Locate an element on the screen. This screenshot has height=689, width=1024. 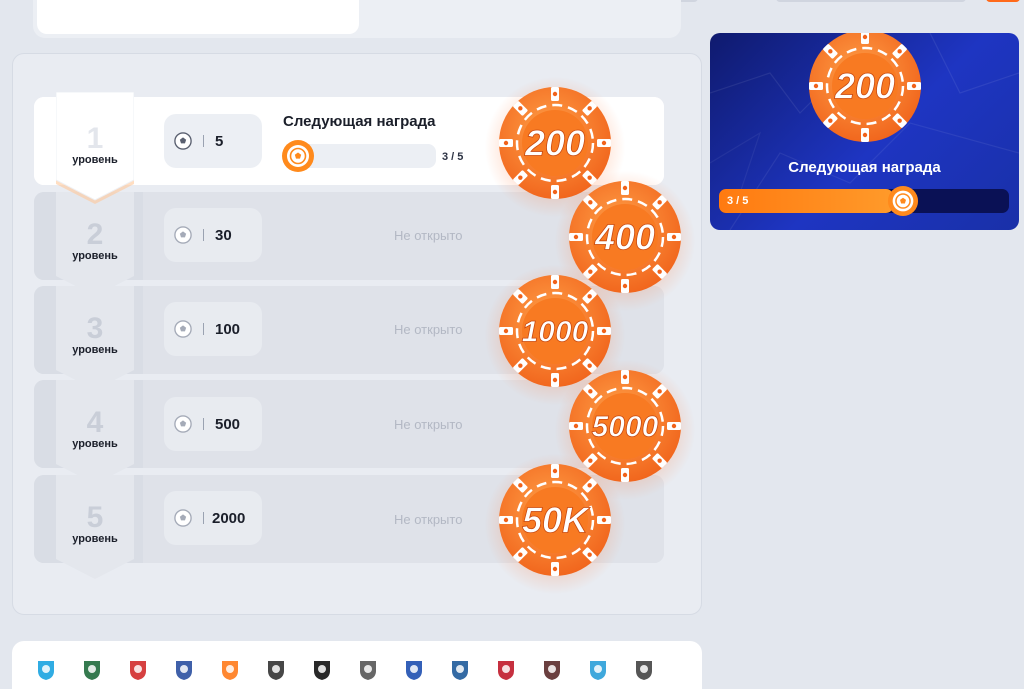
next-reward-card: 200 Следующая награда 3 / 5 is located at coordinates (864, 131).